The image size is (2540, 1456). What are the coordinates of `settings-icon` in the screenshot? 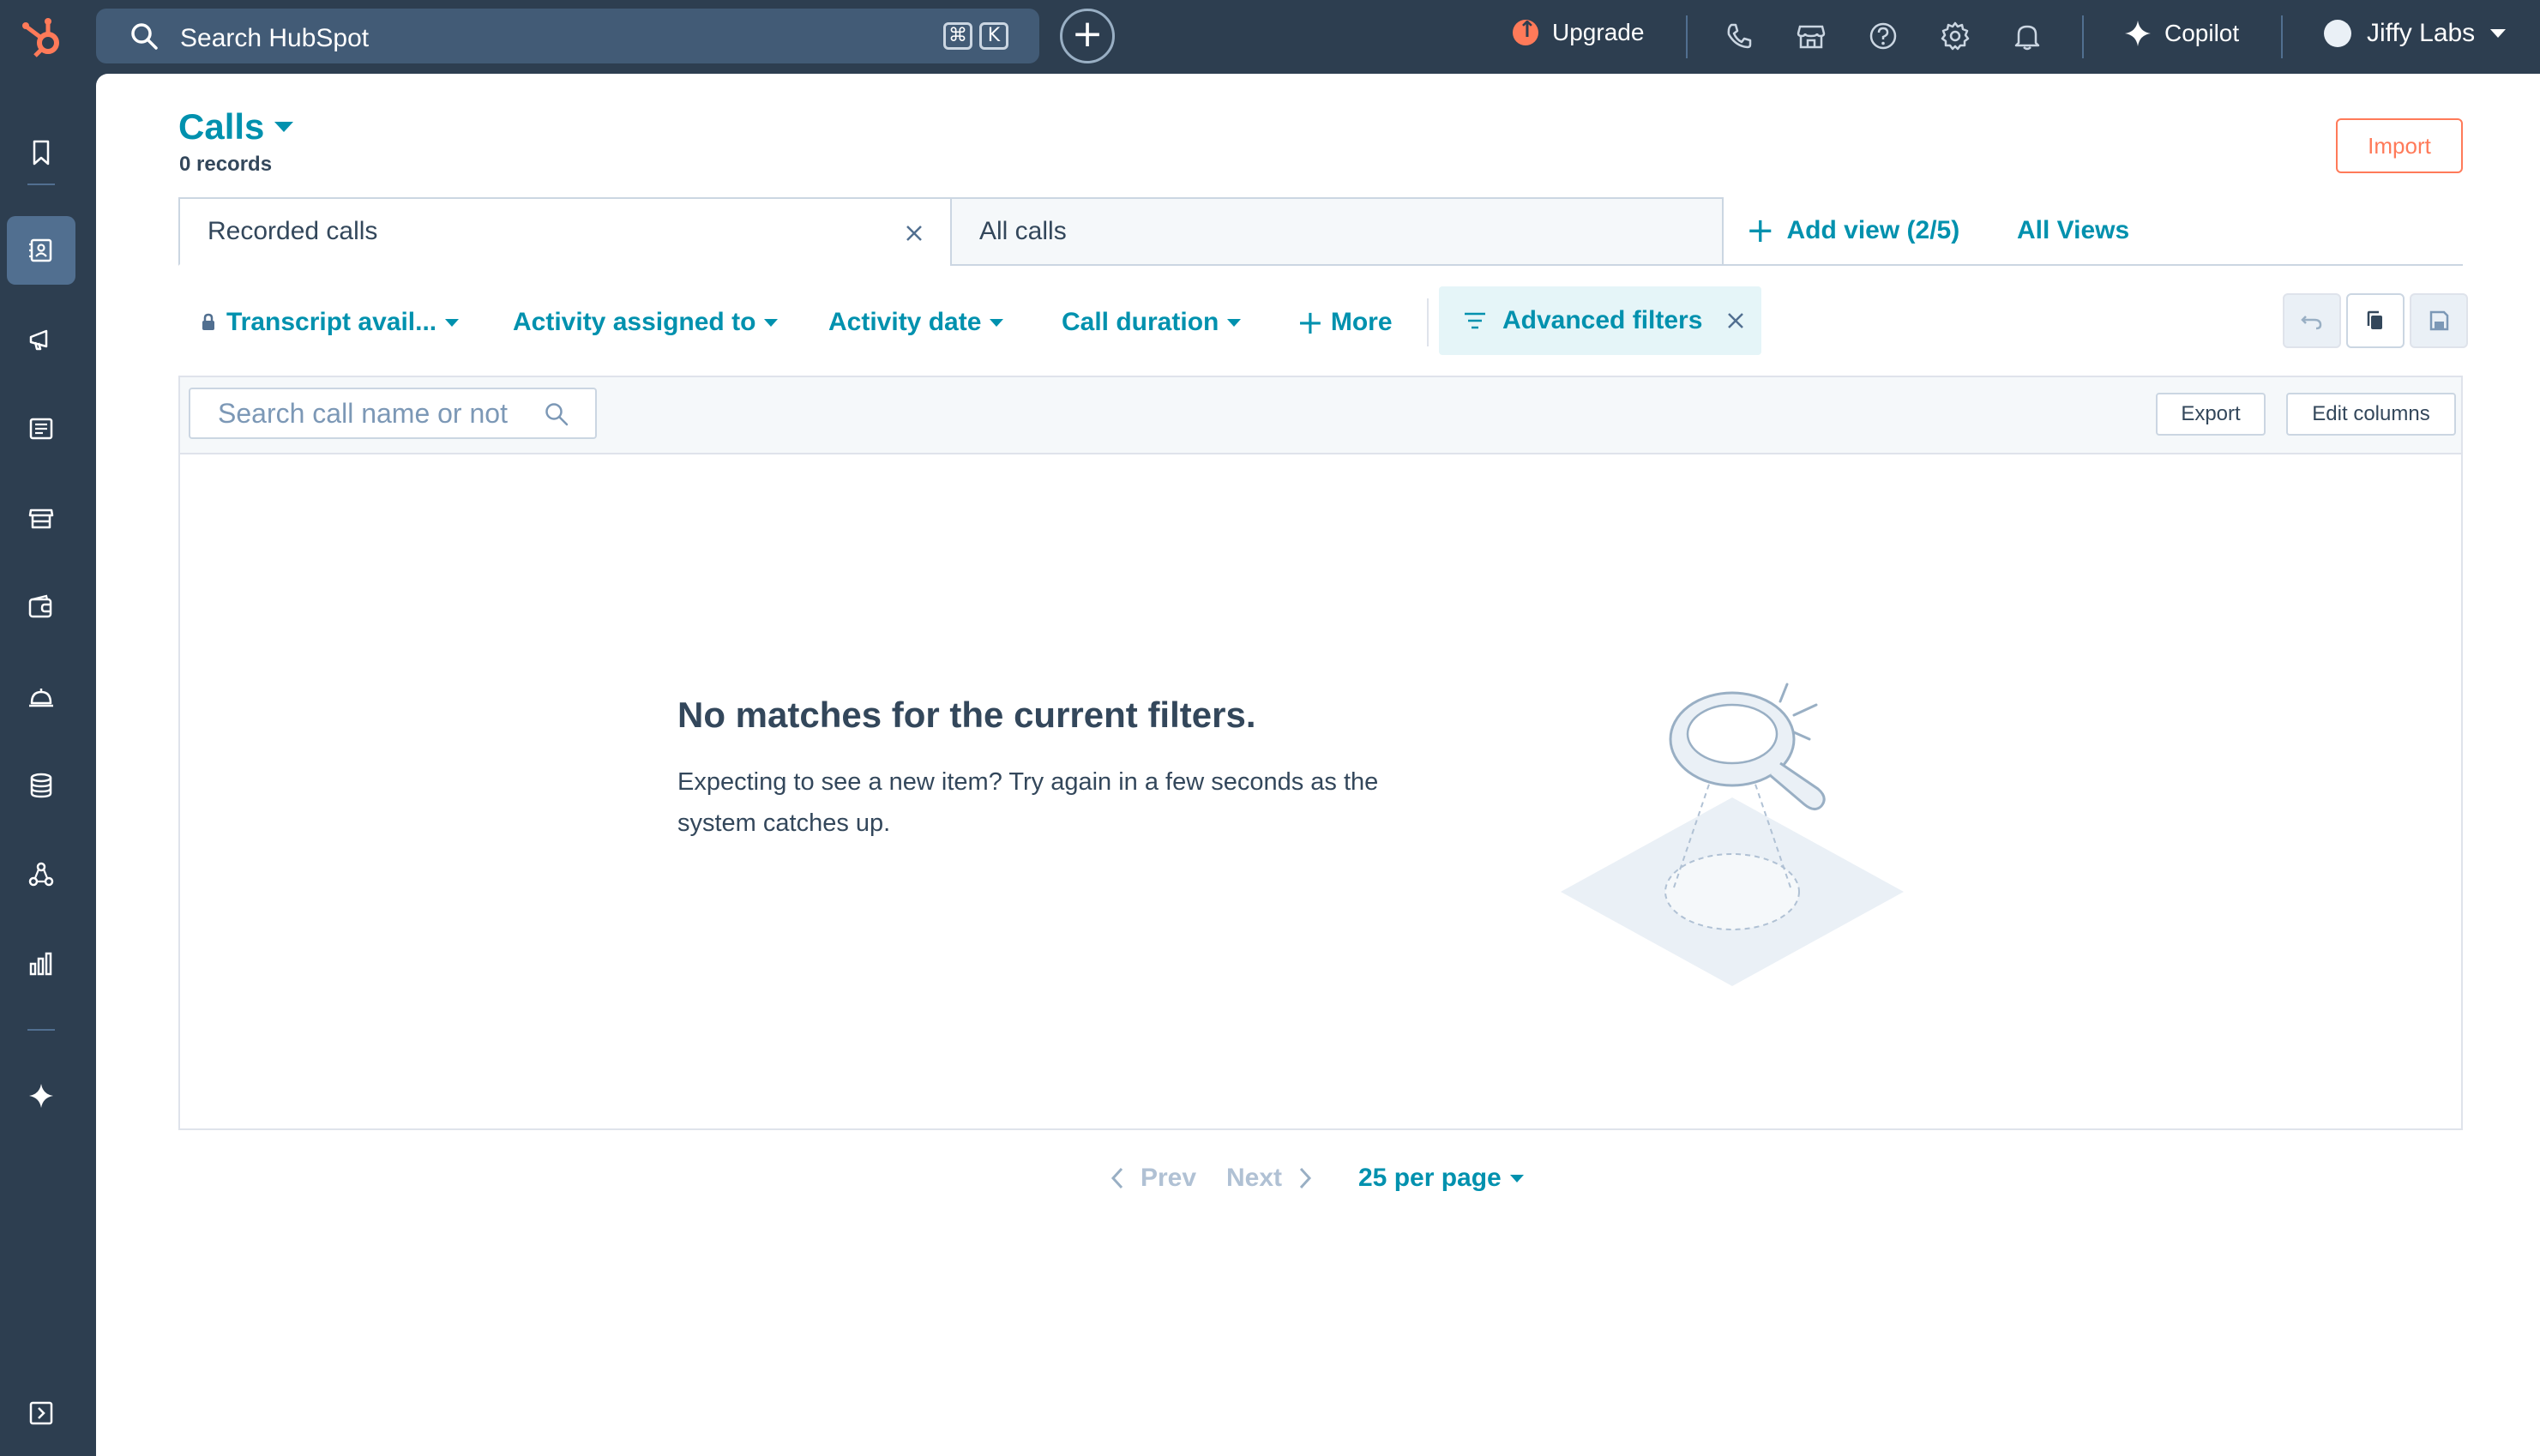 It's located at (1955, 36).